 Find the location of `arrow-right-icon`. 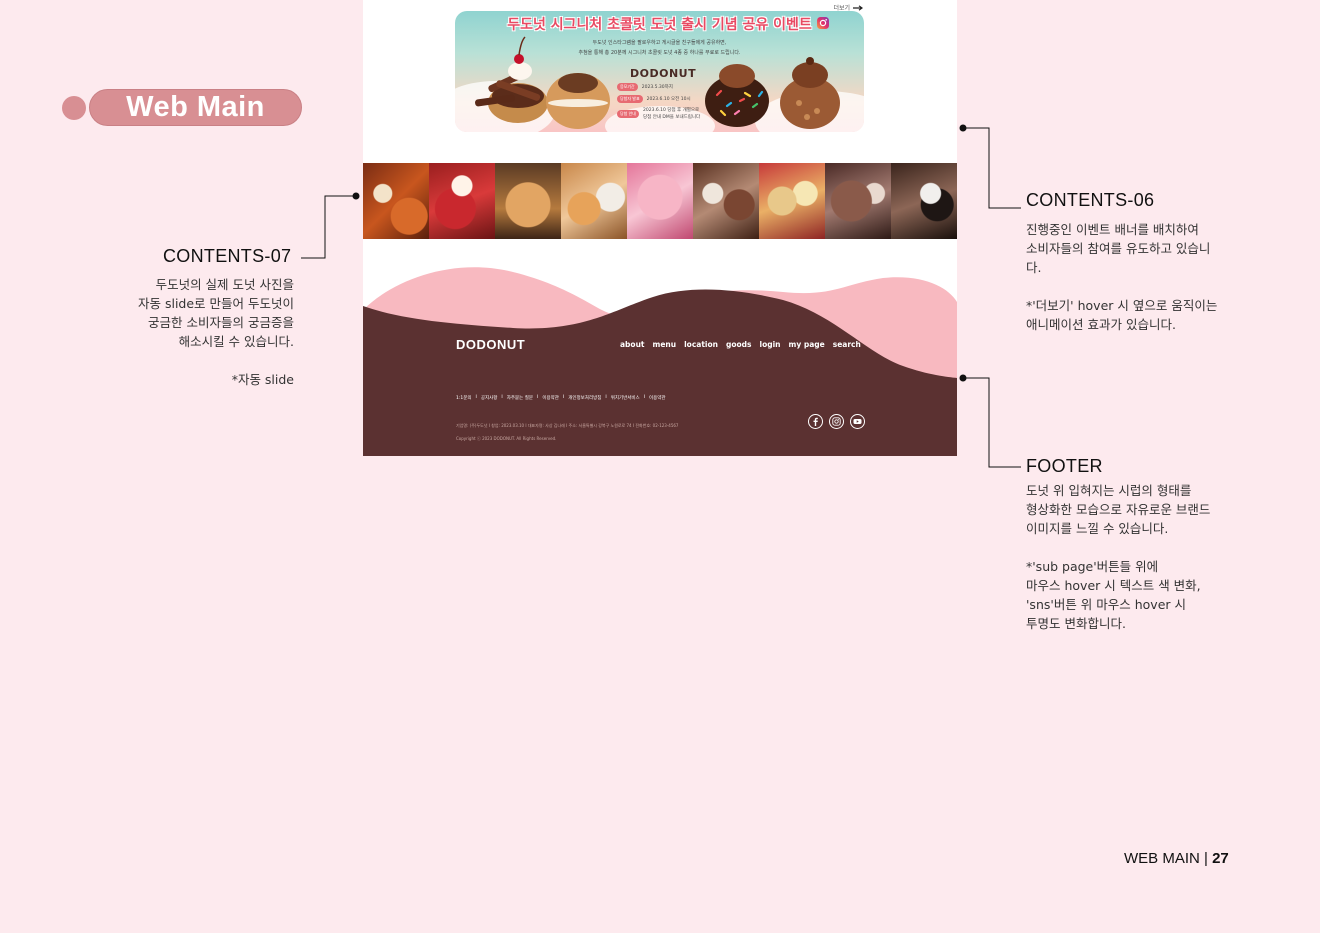

arrow-right-icon is located at coordinates (858, 7).